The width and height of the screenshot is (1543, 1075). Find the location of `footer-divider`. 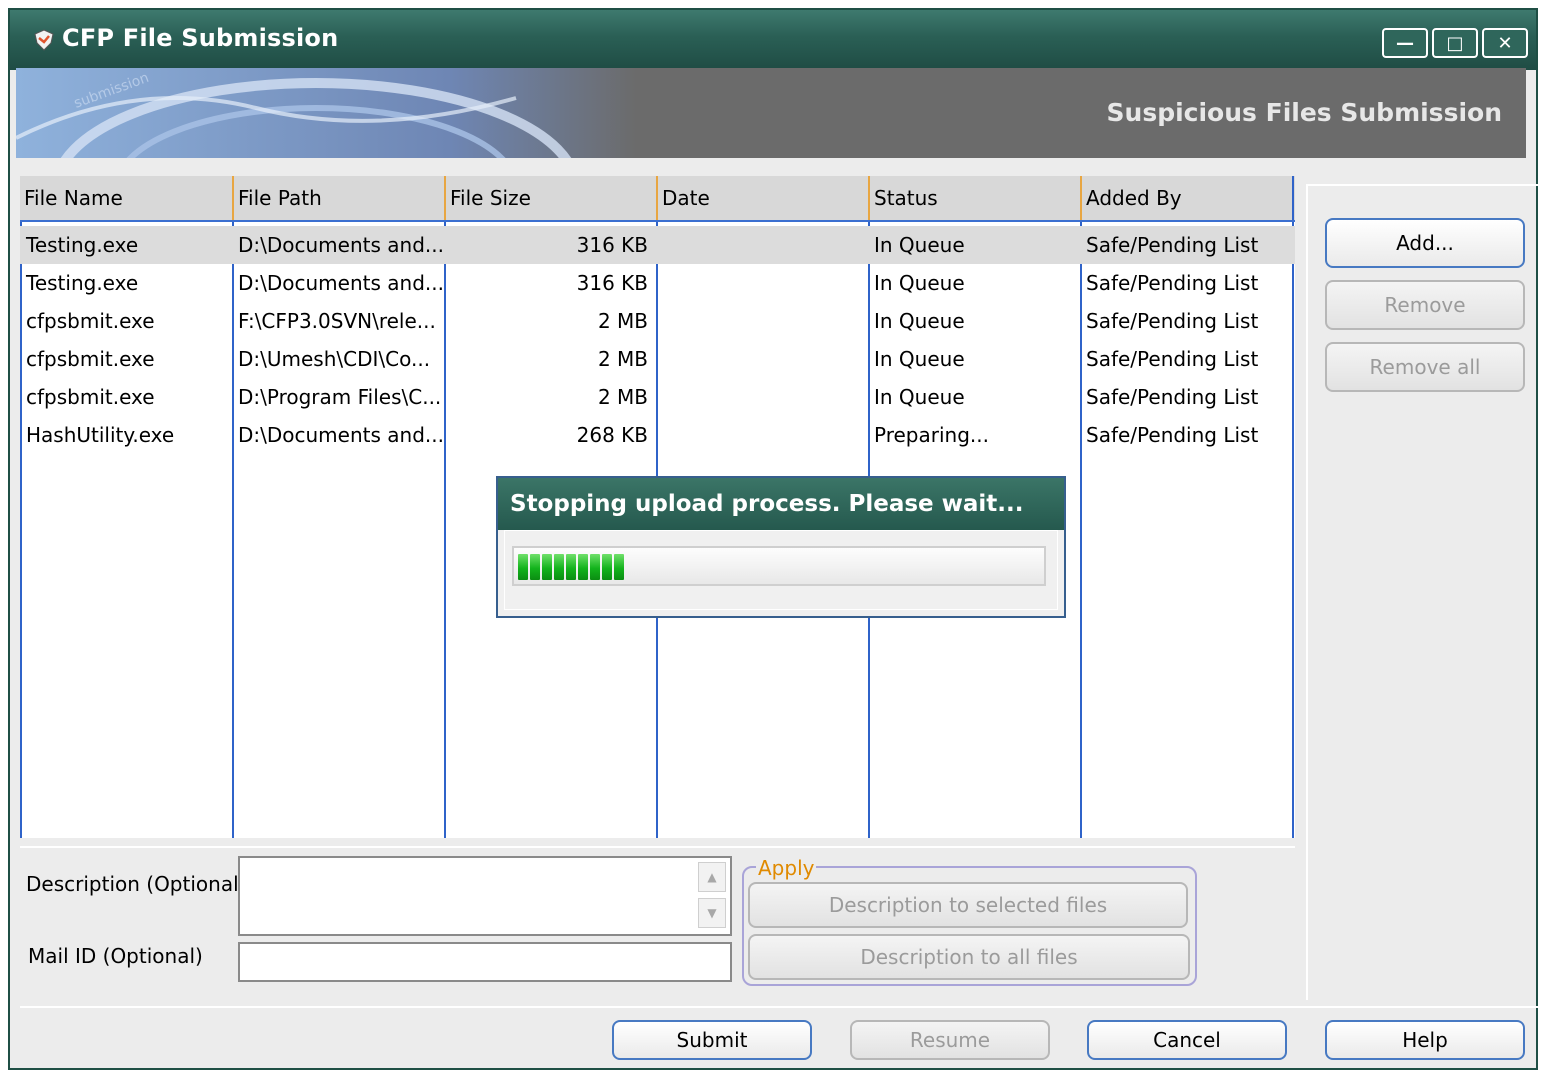

footer-divider is located at coordinates (779, 1007).